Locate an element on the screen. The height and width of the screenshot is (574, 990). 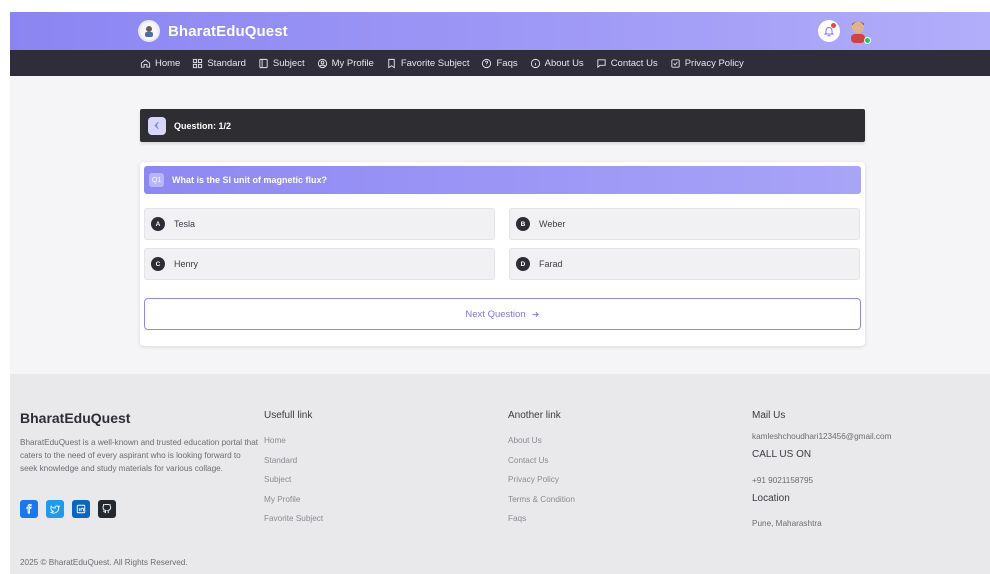
another-links-title: Another link is located at coordinates (534, 415).